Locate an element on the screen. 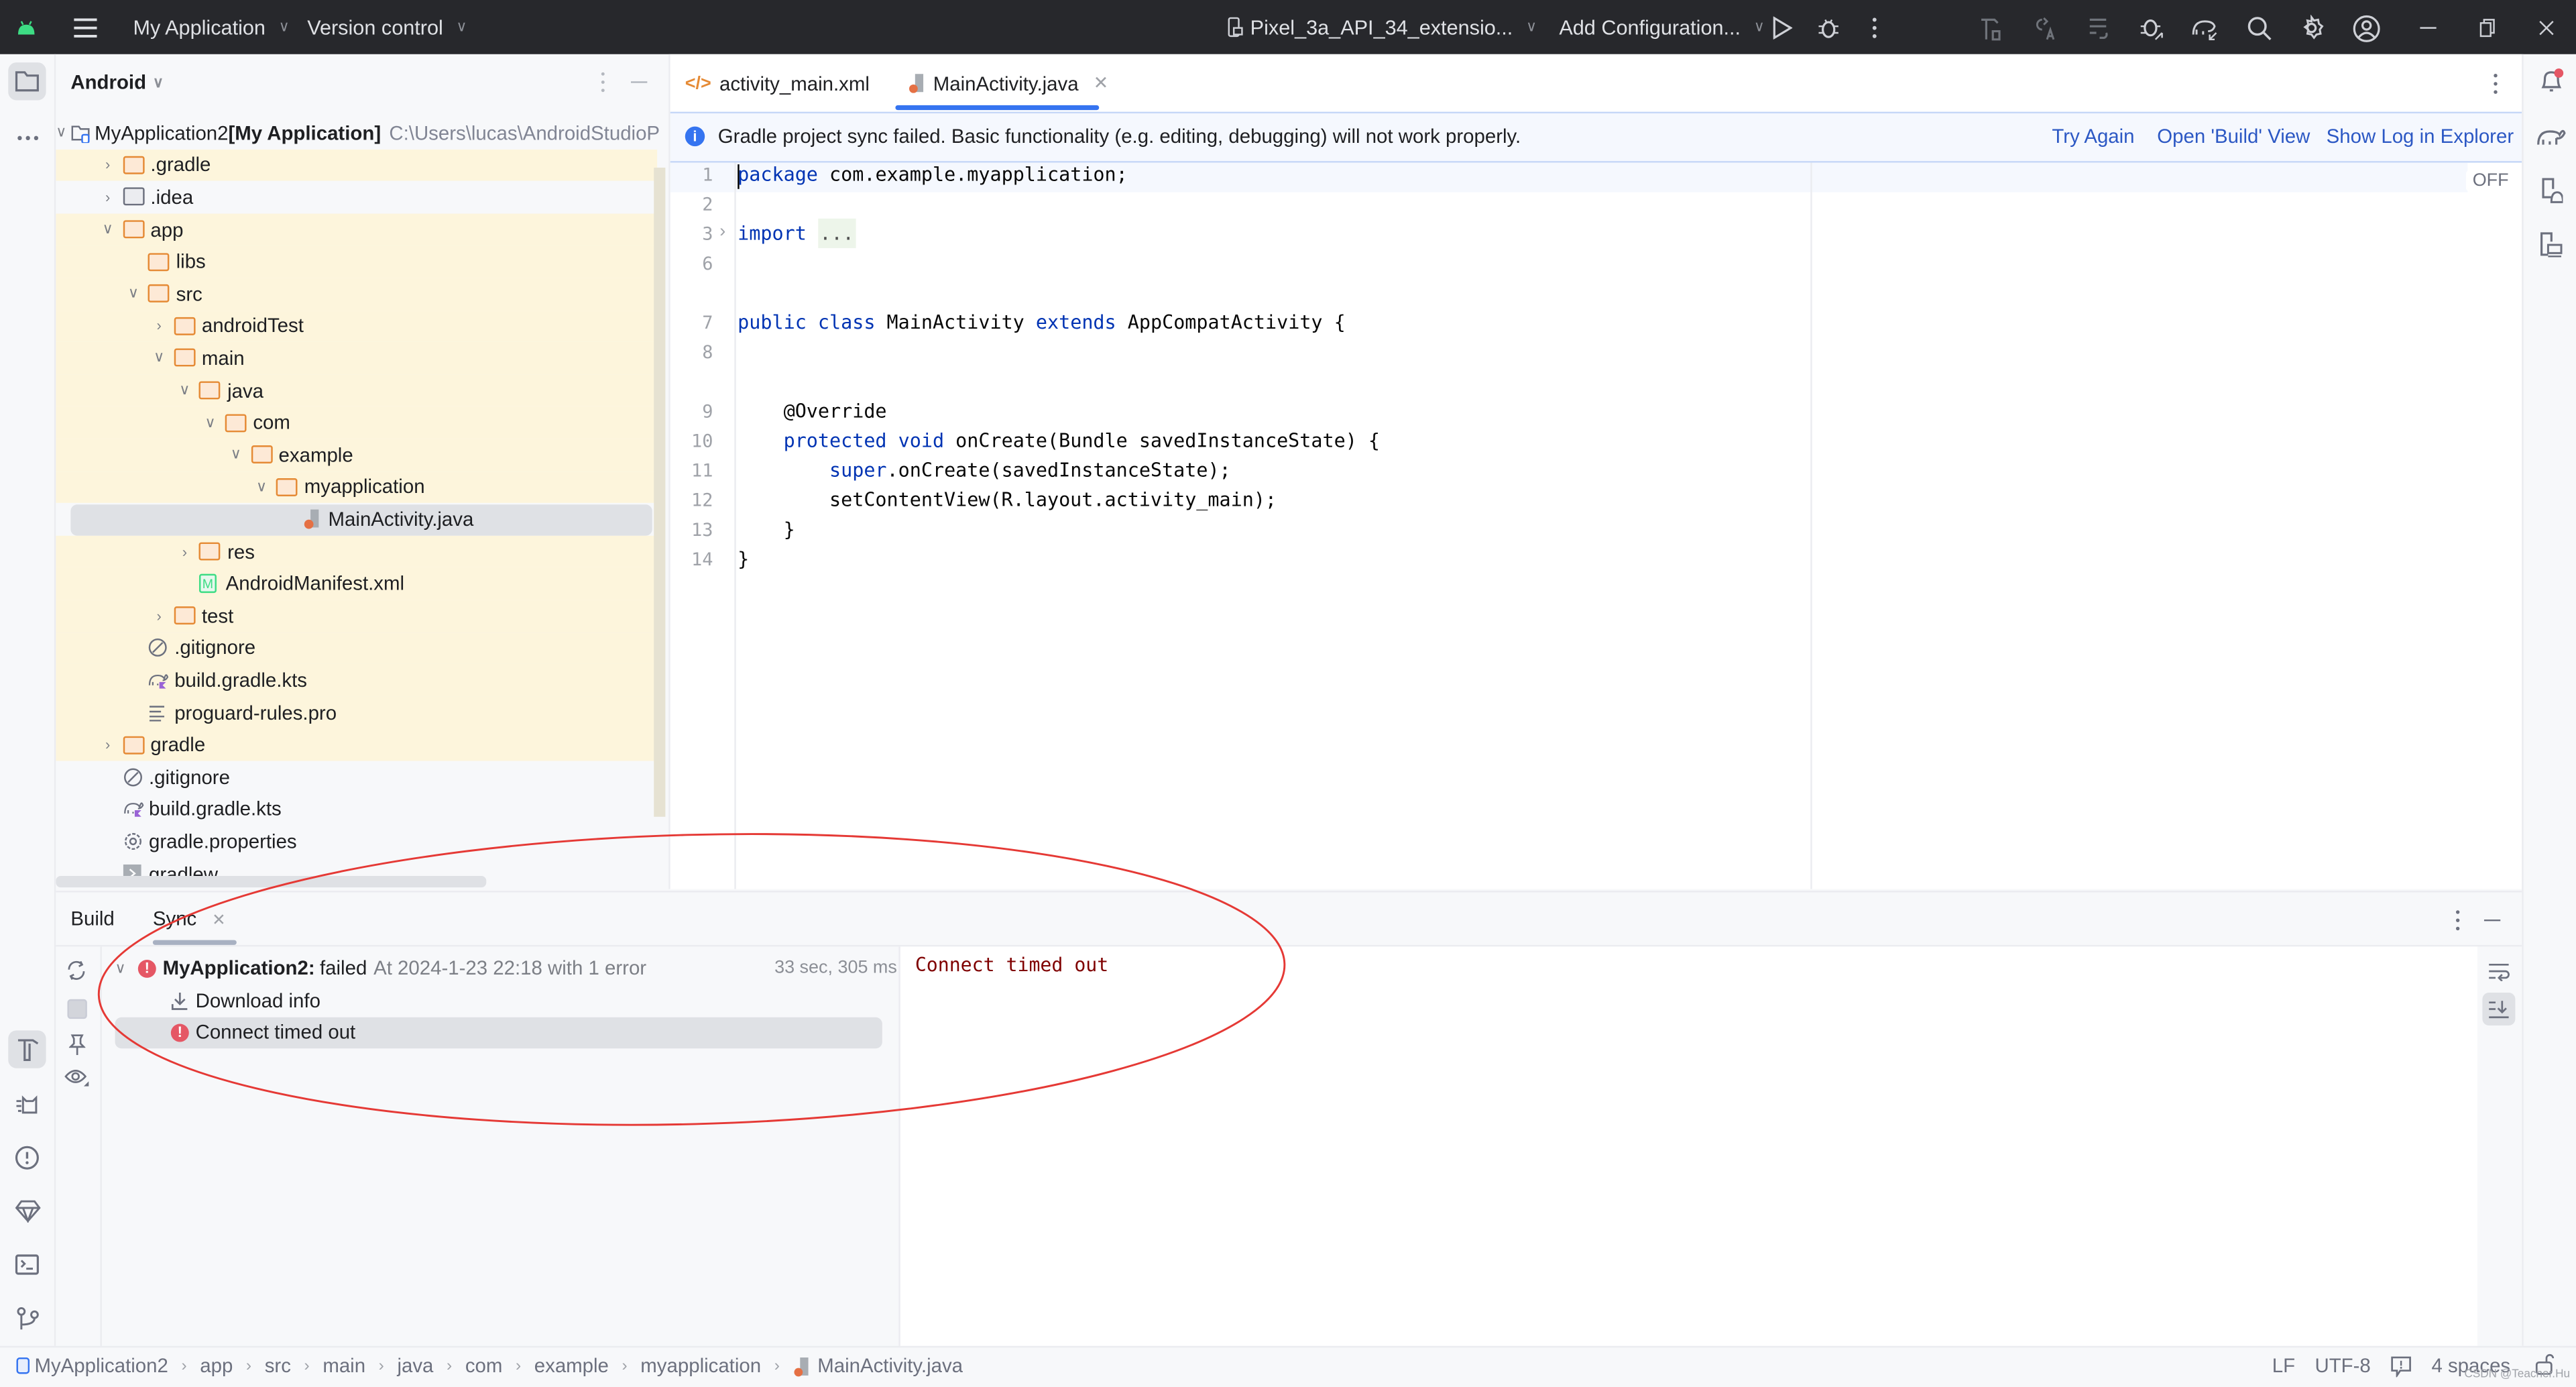 The width and height of the screenshot is (2576, 1387). tree-item: › res is located at coordinates (357, 551).